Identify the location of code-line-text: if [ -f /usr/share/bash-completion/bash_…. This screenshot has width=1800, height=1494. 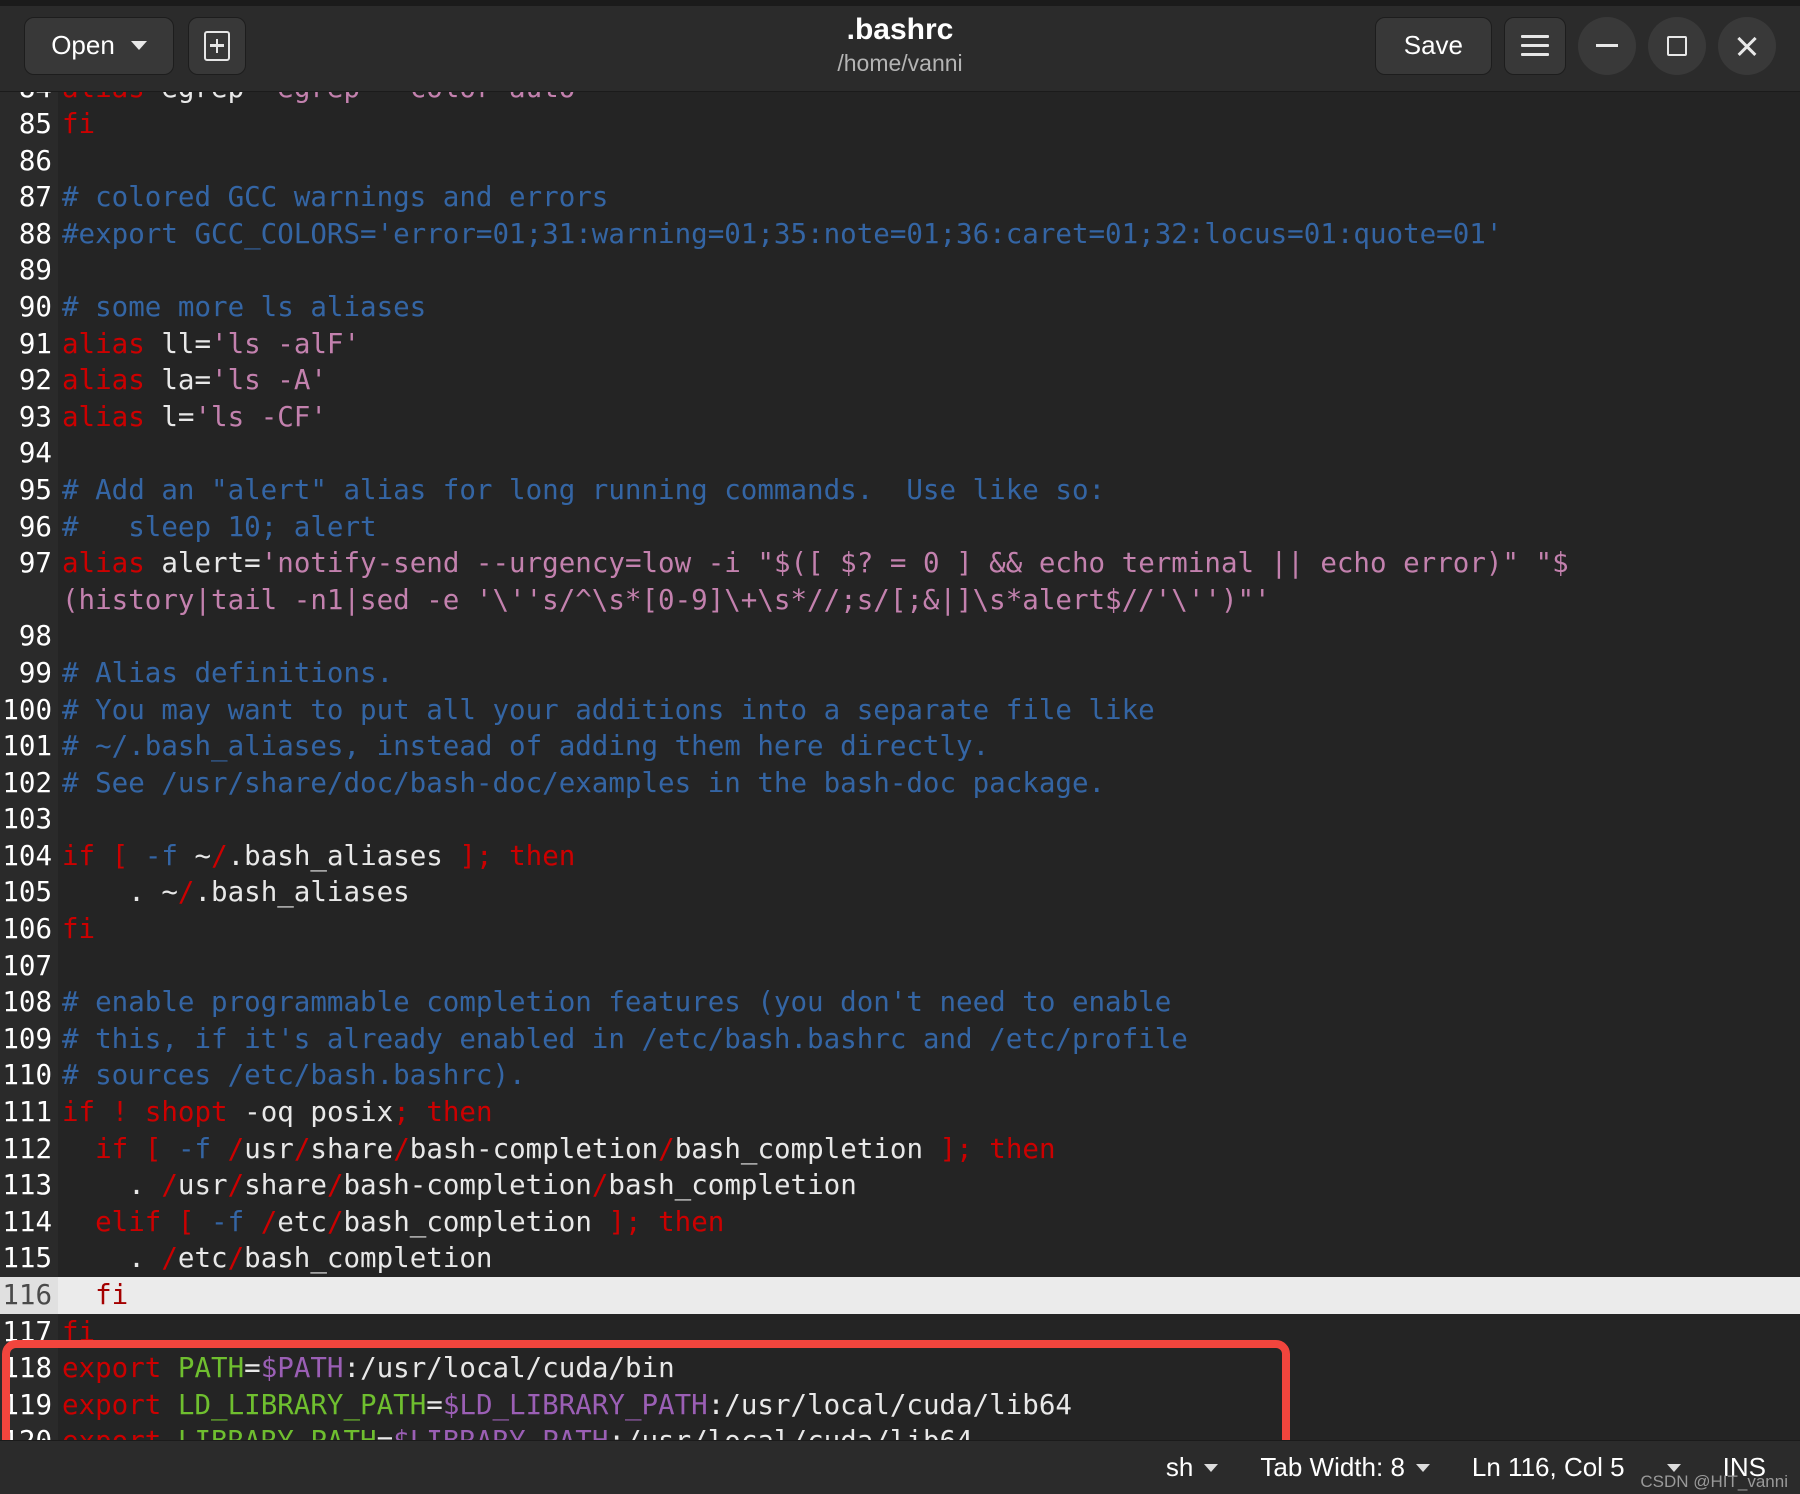
(575, 1148).